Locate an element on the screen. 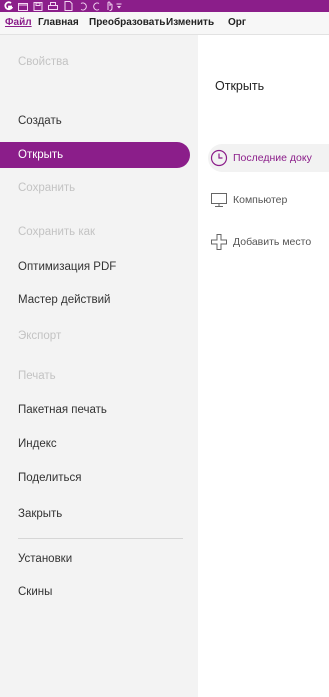 The image size is (329, 697). new-doc-icon is located at coordinates (68, 6).